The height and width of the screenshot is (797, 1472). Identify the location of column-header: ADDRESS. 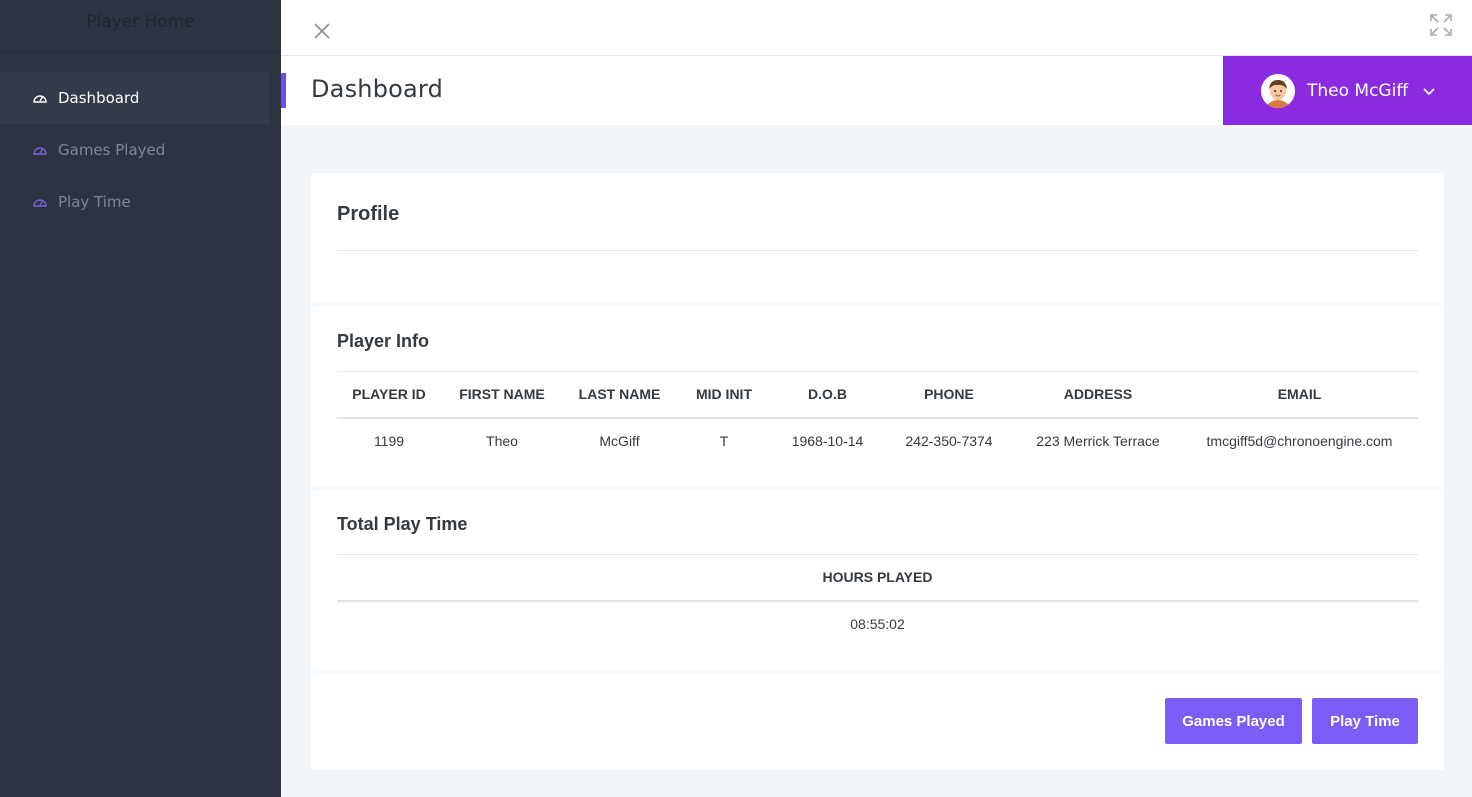
(1098, 395).